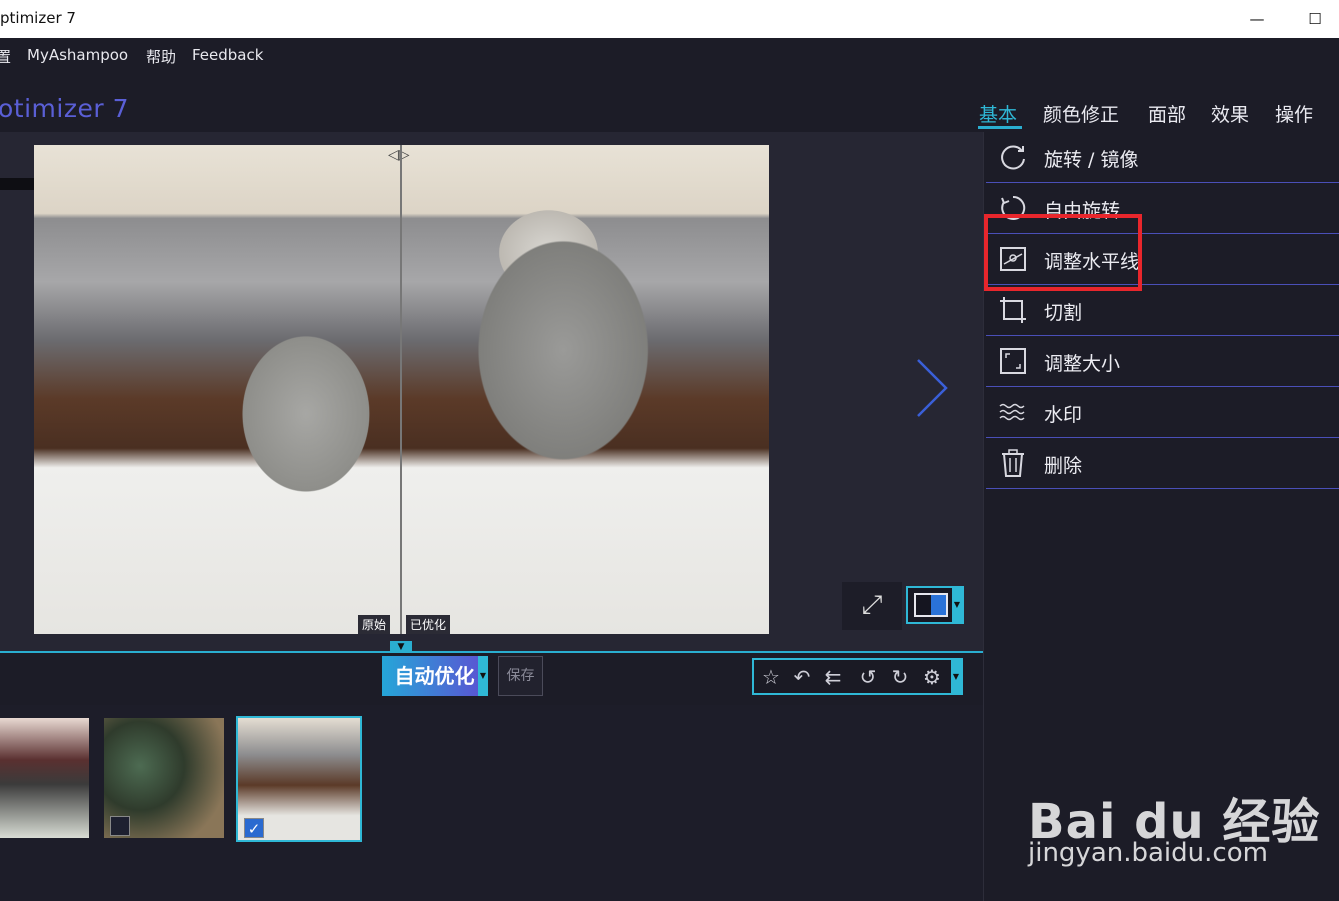 This screenshot has height=901, width=1339. Describe the element at coordinates (1082, 364) in the screenshot. I see `tool-label: 调整大小` at that location.